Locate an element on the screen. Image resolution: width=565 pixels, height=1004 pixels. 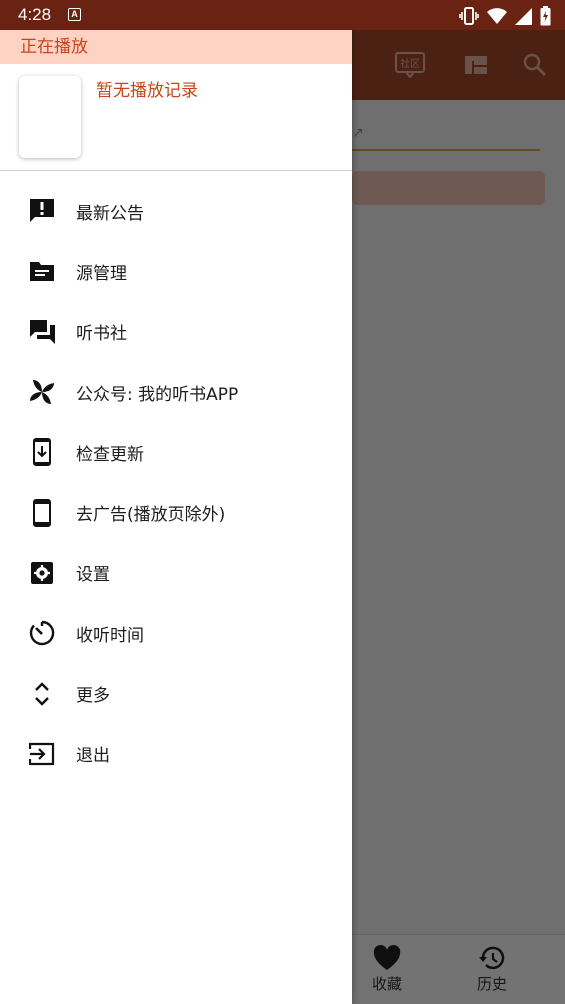
pinwheel-icon is located at coordinates (42, 392).